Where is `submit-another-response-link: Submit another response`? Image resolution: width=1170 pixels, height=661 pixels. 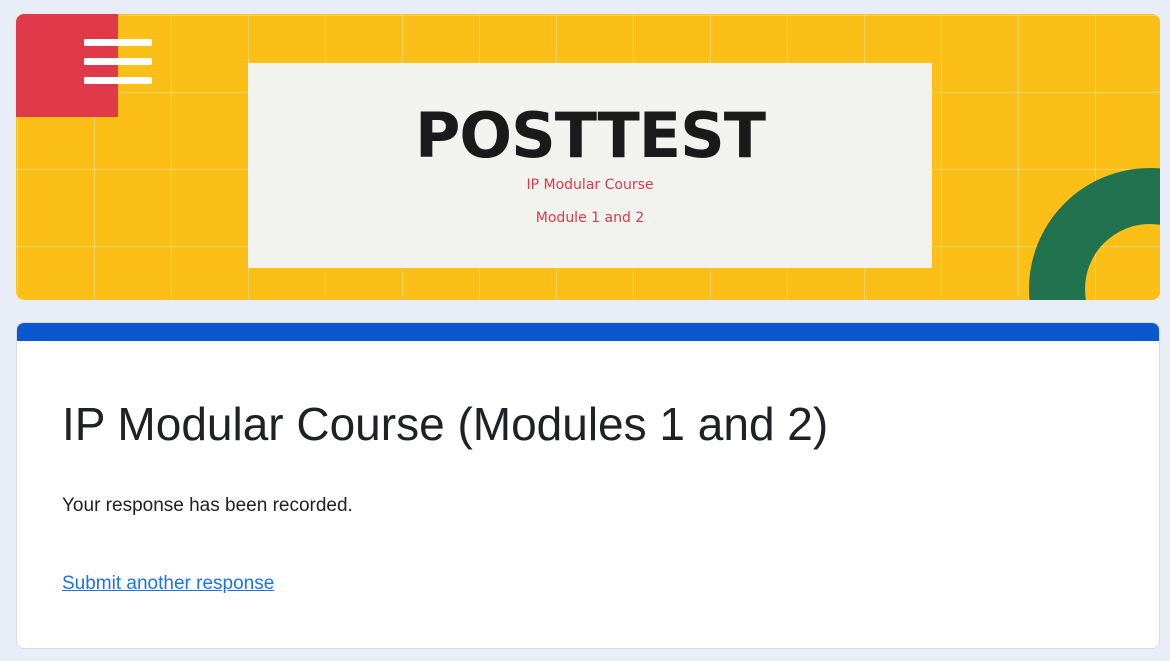
submit-another-response-link: Submit another response is located at coordinates (168, 584).